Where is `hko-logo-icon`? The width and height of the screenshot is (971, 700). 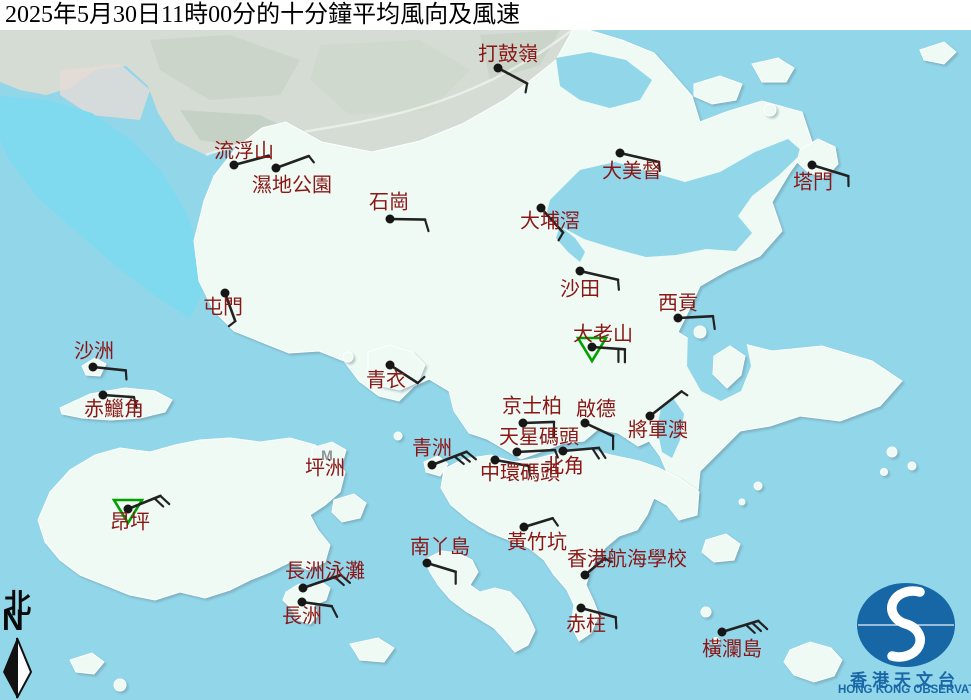
hko-logo-icon is located at coordinates (906, 625).